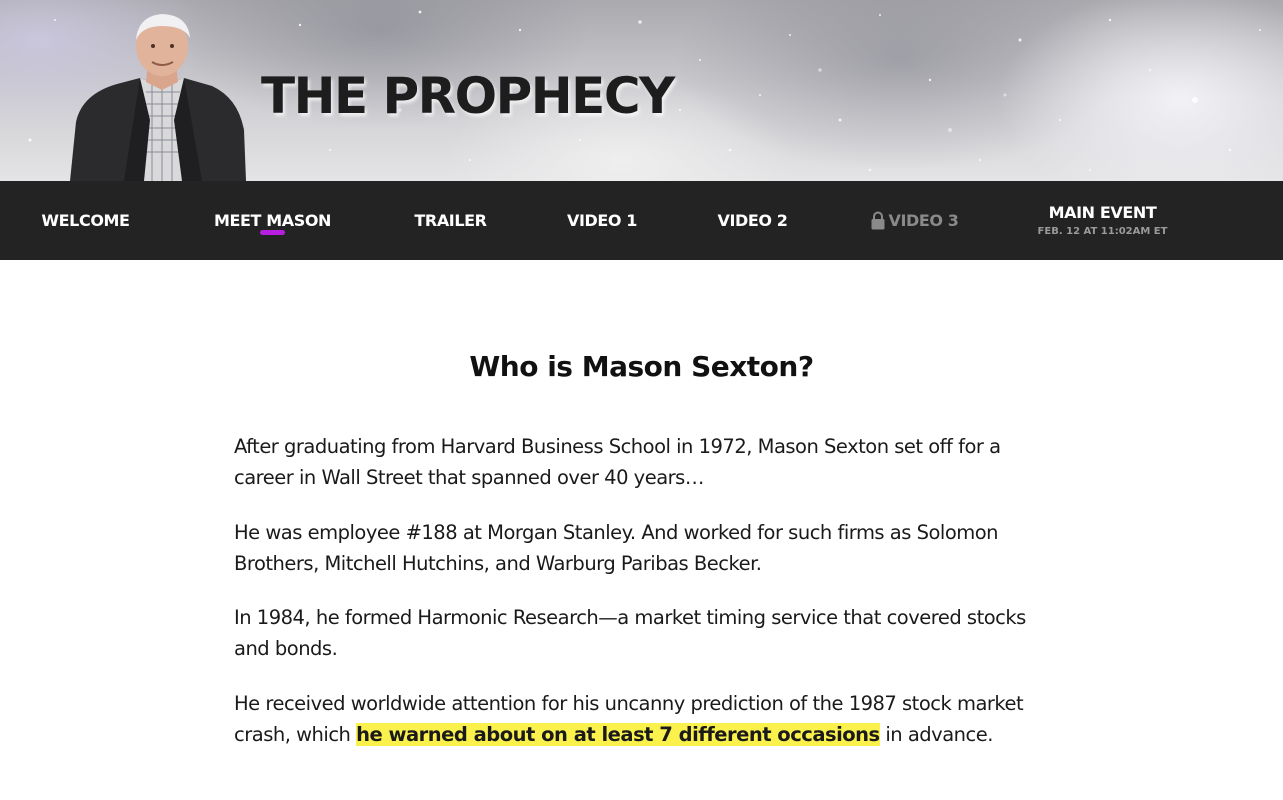 The height and width of the screenshot is (800, 1283). I want to click on nav-item-welcome: WELCOME, so click(85, 220).